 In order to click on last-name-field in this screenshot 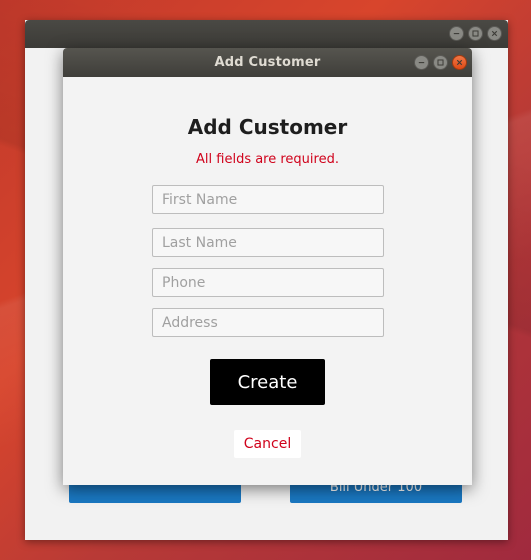, I will do `click(268, 242)`.